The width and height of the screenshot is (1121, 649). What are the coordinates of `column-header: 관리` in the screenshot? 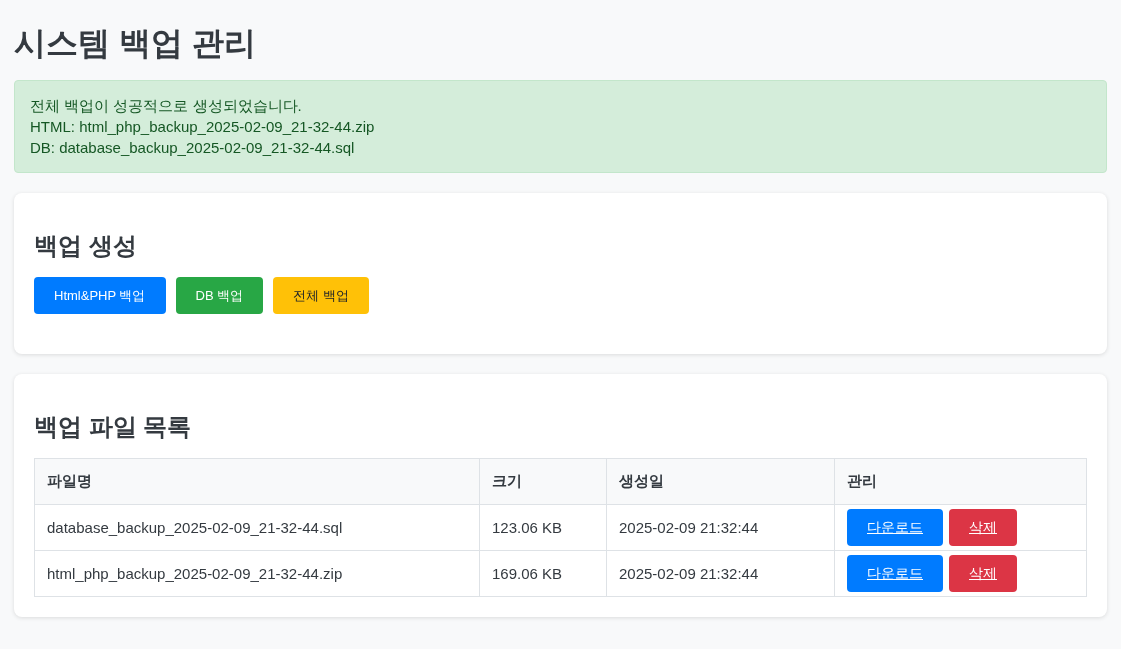 It's located at (960, 481).